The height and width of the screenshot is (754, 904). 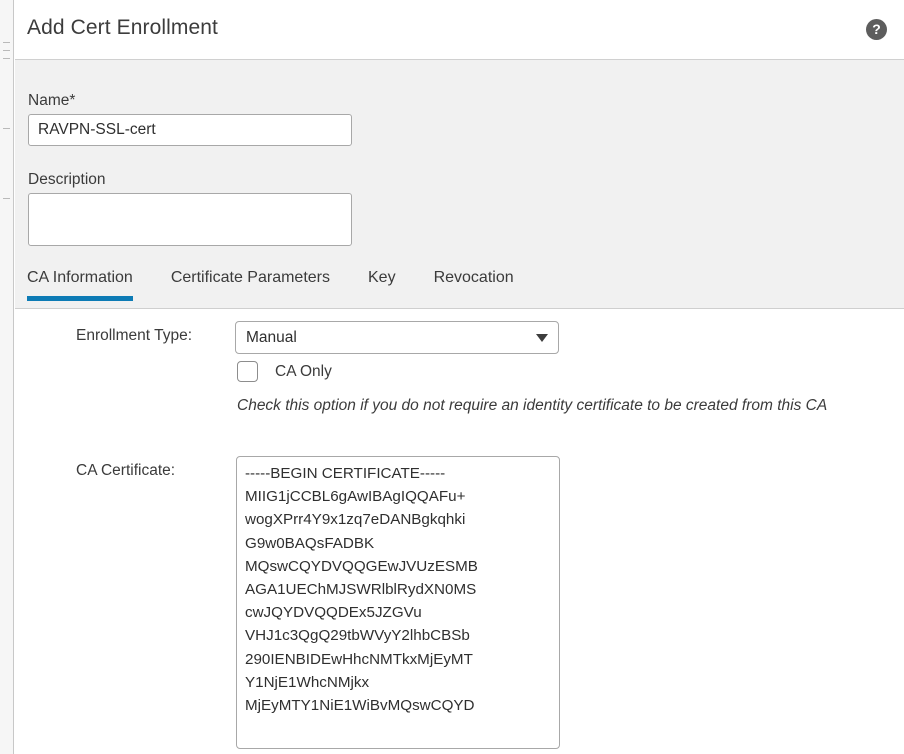 What do you see at coordinates (126, 470) in the screenshot?
I see `ca-certificate-label: CA Certificate:` at bounding box center [126, 470].